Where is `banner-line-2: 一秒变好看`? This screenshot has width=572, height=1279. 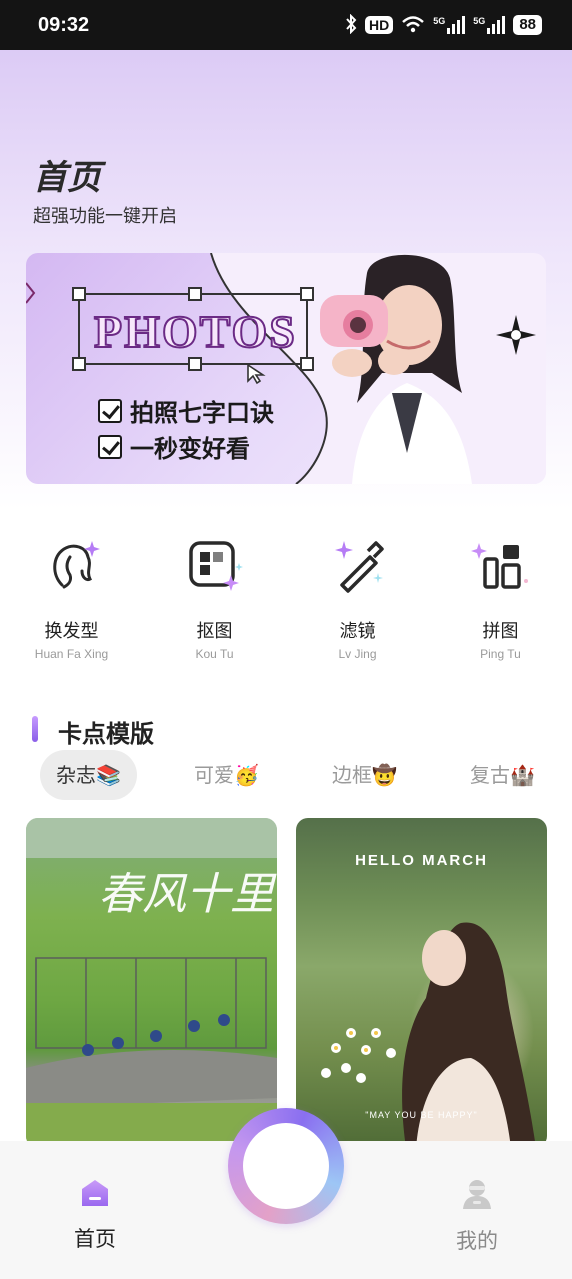 banner-line-2: 一秒变好看 is located at coordinates (174, 446).